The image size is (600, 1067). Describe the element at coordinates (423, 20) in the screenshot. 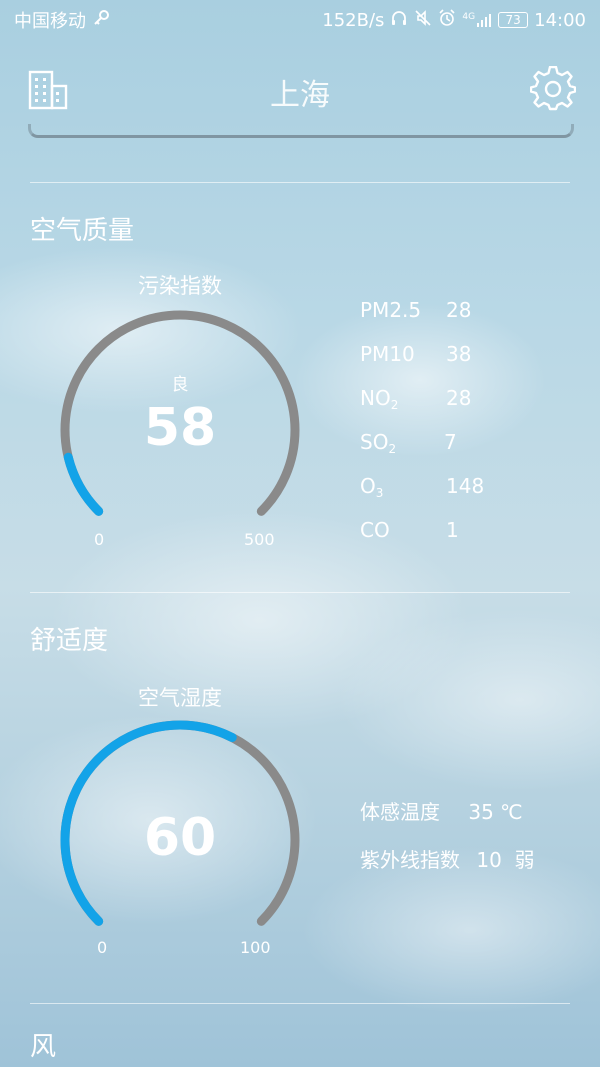

I see `mute-icon` at that location.